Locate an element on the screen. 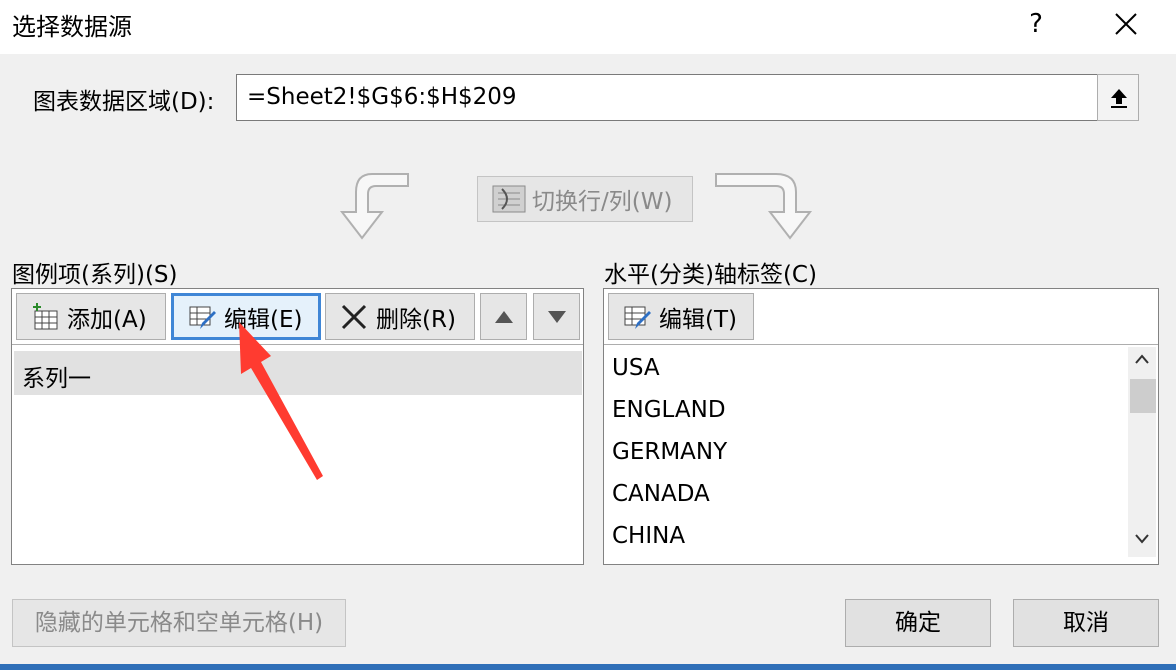 This screenshot has height=670, width=1176. scroll-thumb is located at coordinates (1143, 396).